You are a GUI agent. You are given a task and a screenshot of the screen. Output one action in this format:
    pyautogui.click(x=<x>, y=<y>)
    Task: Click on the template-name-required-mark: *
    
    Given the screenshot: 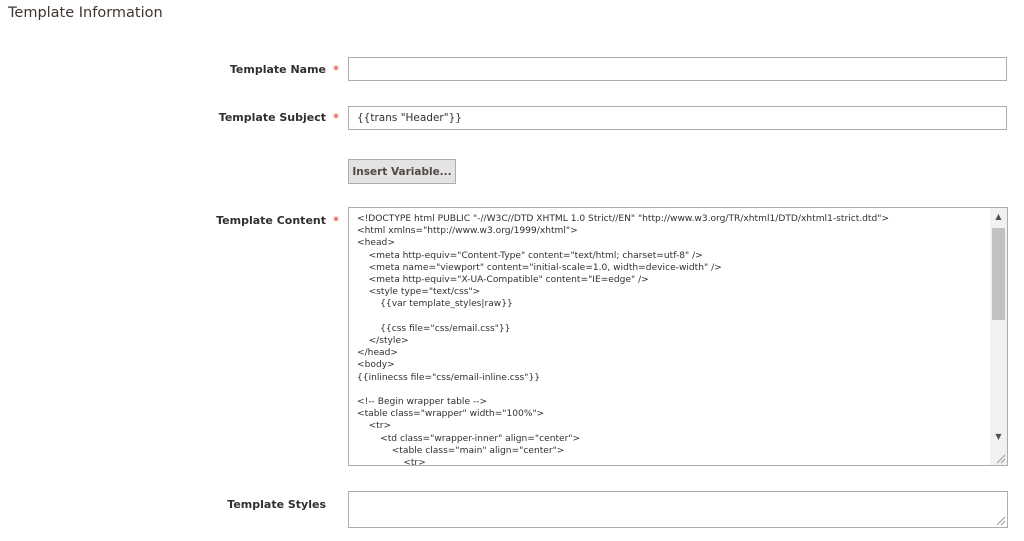 What is the action you would take?
    pyautogui.click(x=336, y=70)
    